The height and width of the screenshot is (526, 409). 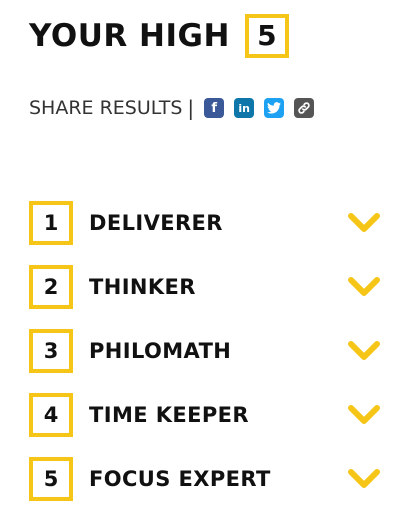 I want to click on header: YOUR HIGH 5, so click(x=159, y=36).